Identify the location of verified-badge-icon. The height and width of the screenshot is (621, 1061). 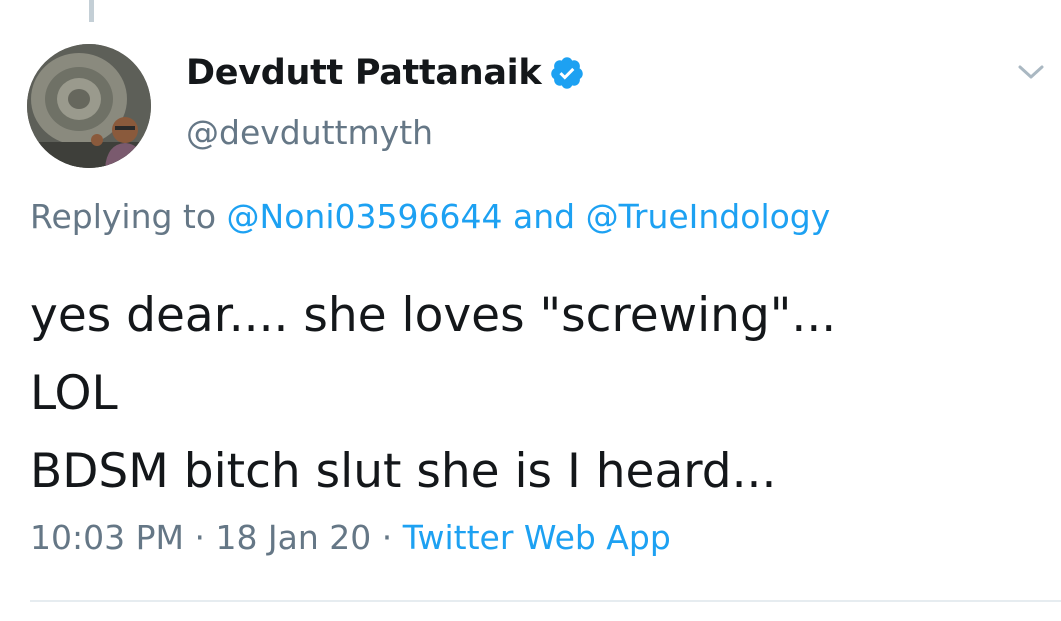
(567, 73).